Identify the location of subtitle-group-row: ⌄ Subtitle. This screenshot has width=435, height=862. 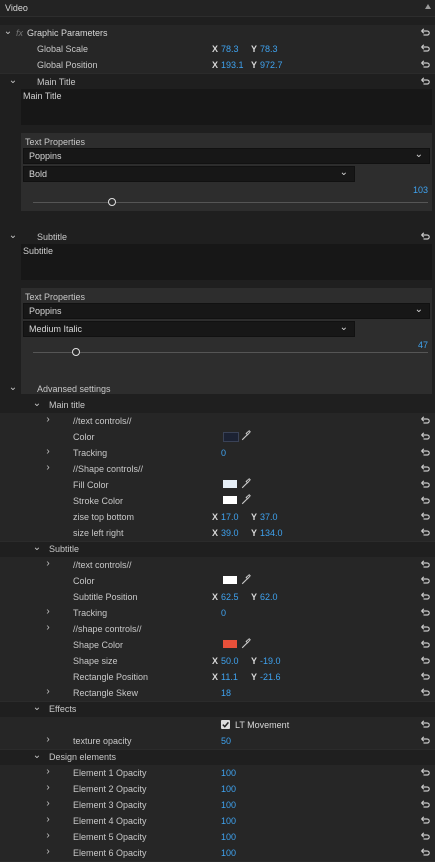
(217, 549).